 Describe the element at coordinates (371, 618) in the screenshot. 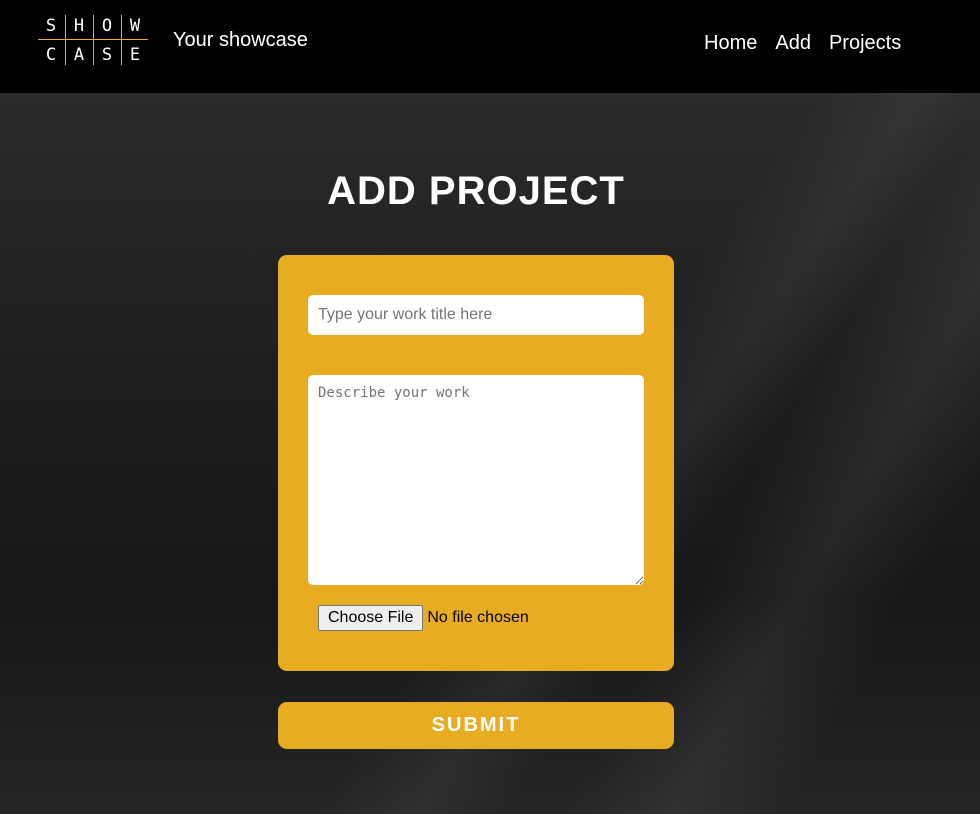

I see `choose-file-button: Choose File` at that location.